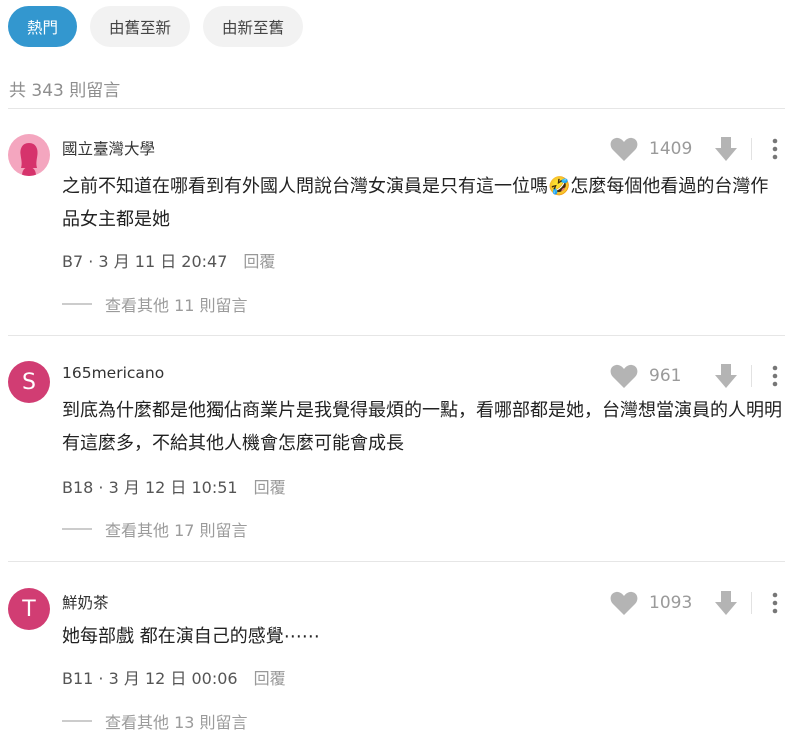  What do you see at coordinates (85, 602) in the screenshot?
I see `comment-author: 鮮奶茶` at bounding box center [85, 602].